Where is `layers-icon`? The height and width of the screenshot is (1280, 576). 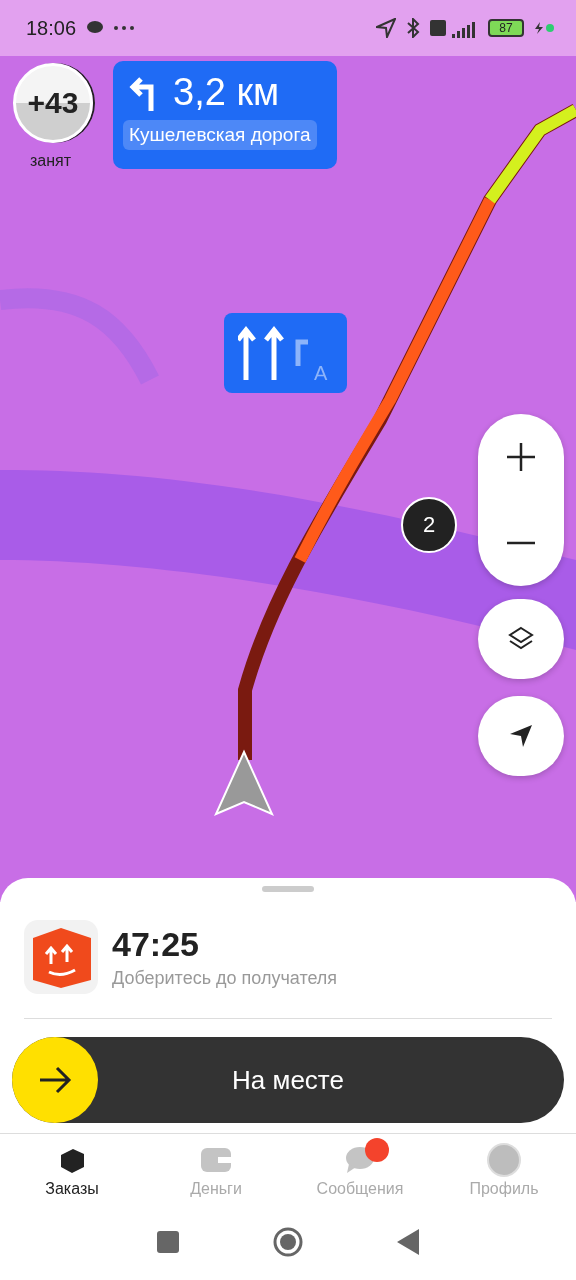
layers-icon is located at coordinates (521, 639).